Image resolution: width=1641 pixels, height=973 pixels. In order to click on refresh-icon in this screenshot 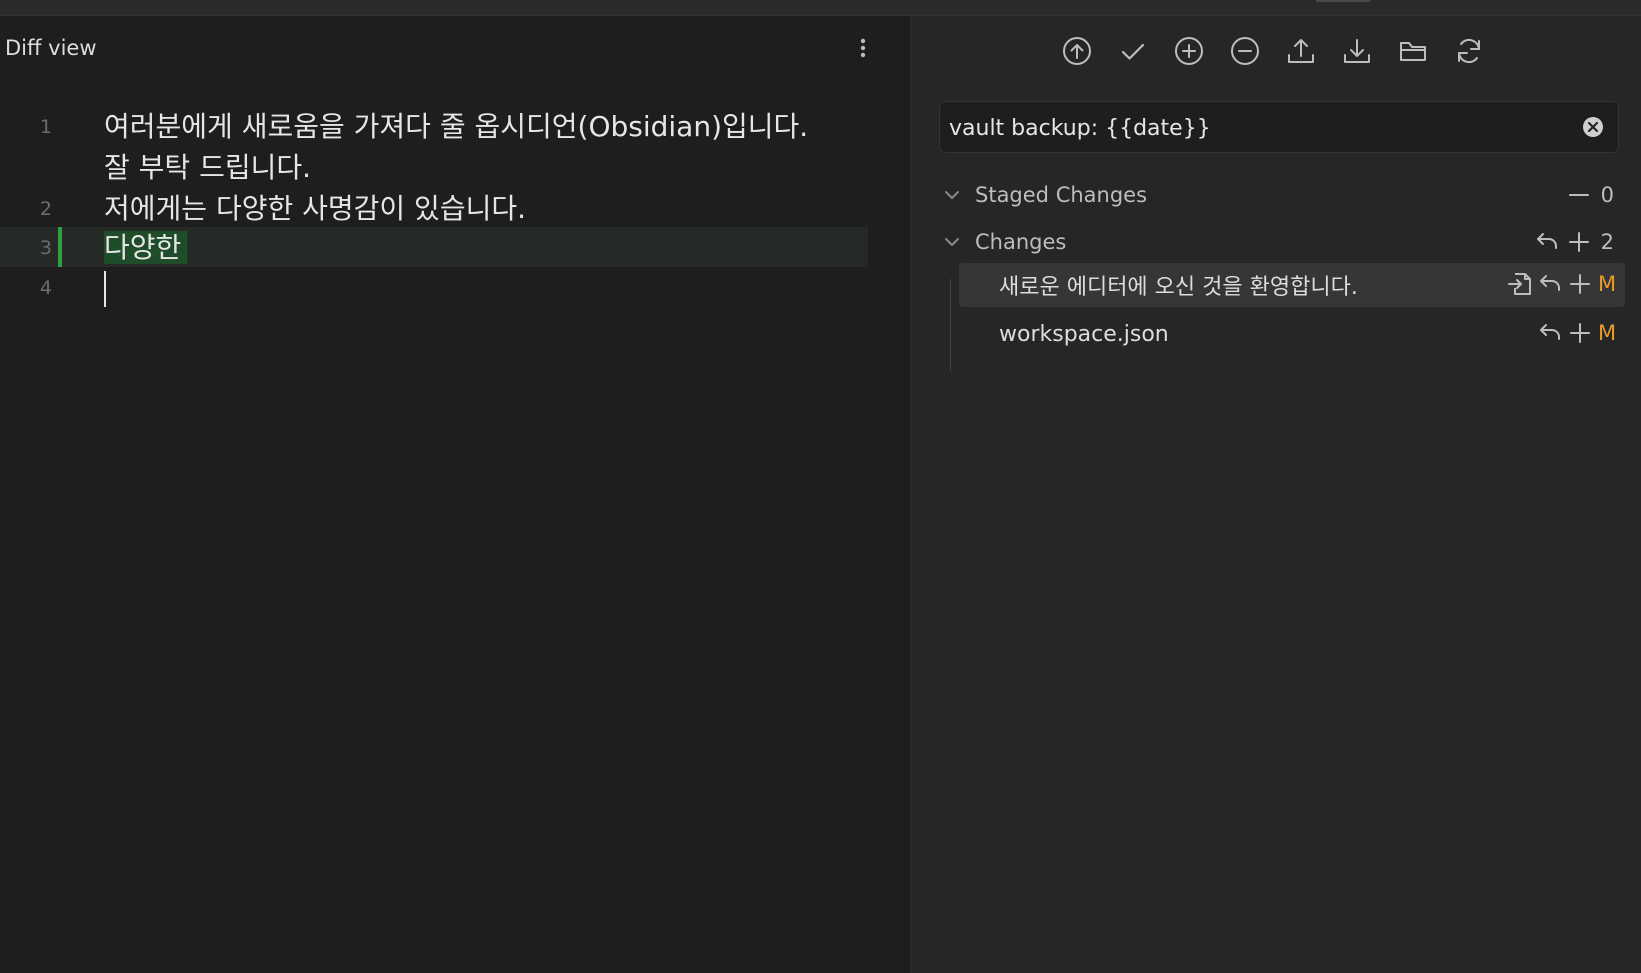, I will do `click(1469, 51)`.